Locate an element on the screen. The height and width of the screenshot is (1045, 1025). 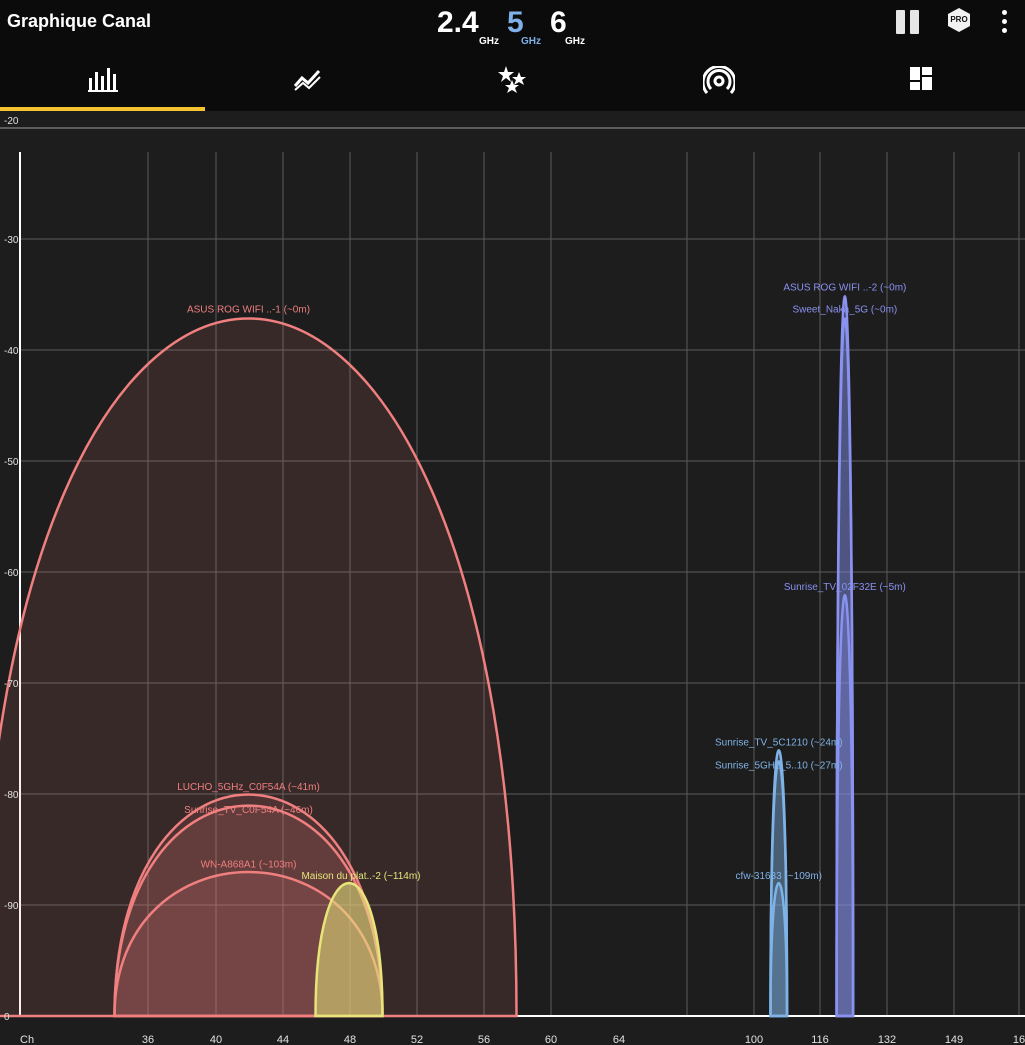
more-vert-icon is located at coordinates (1004, 12).